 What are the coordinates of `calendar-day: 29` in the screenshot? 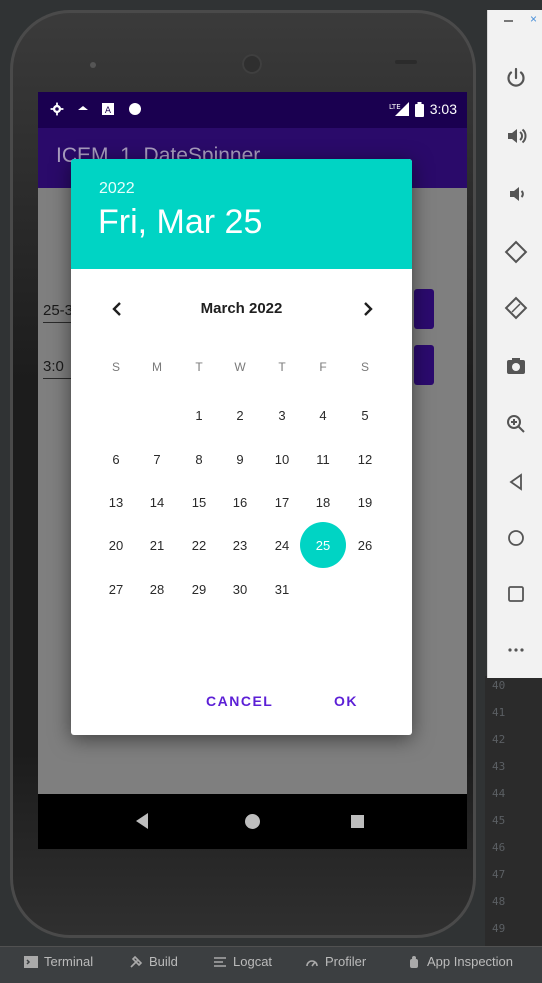 It's located at (199, 589).